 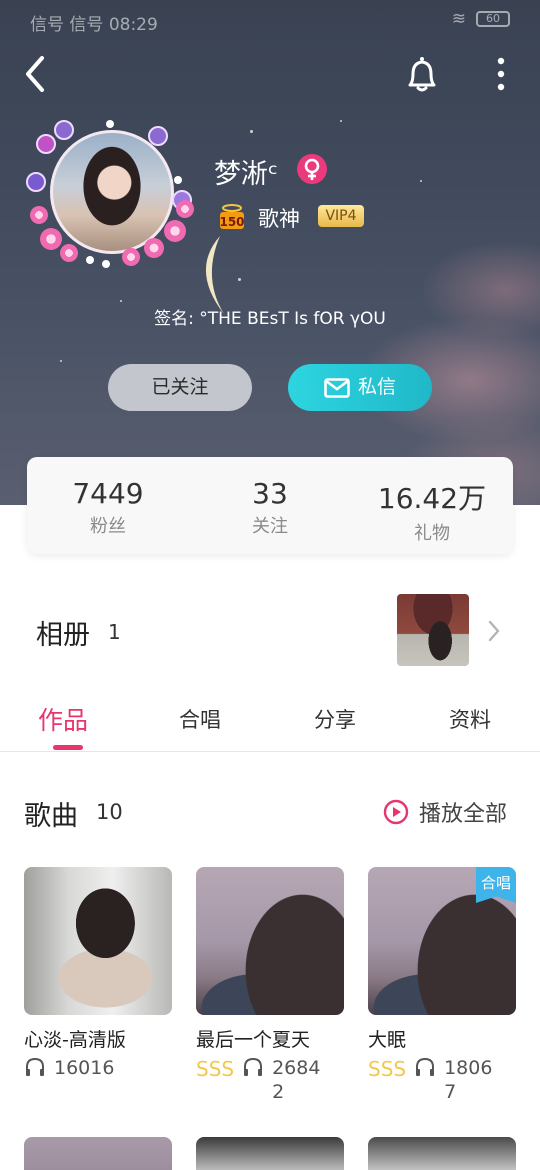 I want to click on active-tab-indicator, so click(x=68, y=747).